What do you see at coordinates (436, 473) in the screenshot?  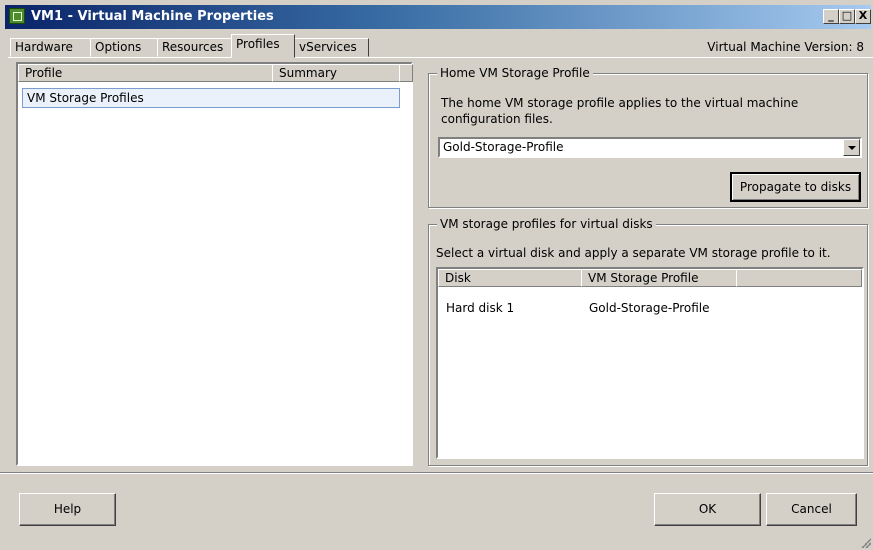 I see `footer-separator` at bounding box center [436, 473].